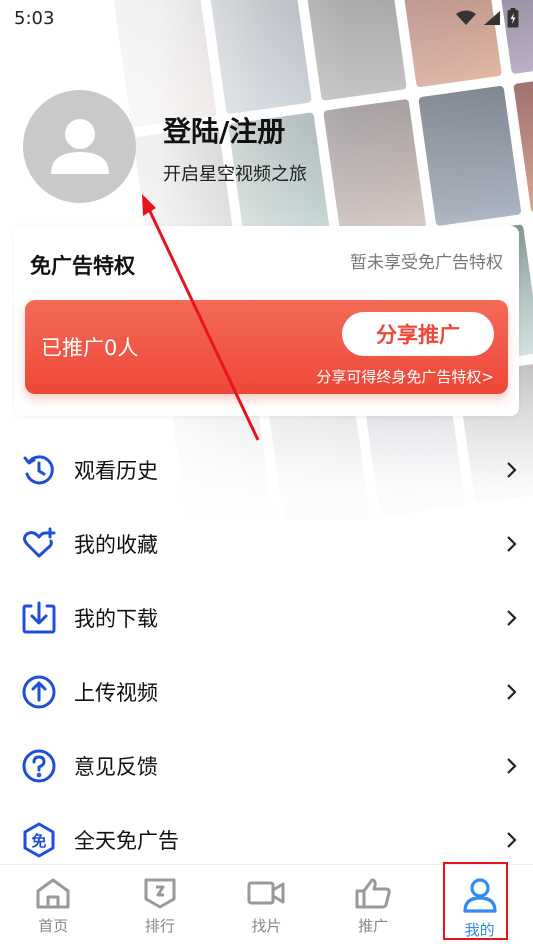  I want to click on share-promo-button: 分享推广, so click(418, 334).